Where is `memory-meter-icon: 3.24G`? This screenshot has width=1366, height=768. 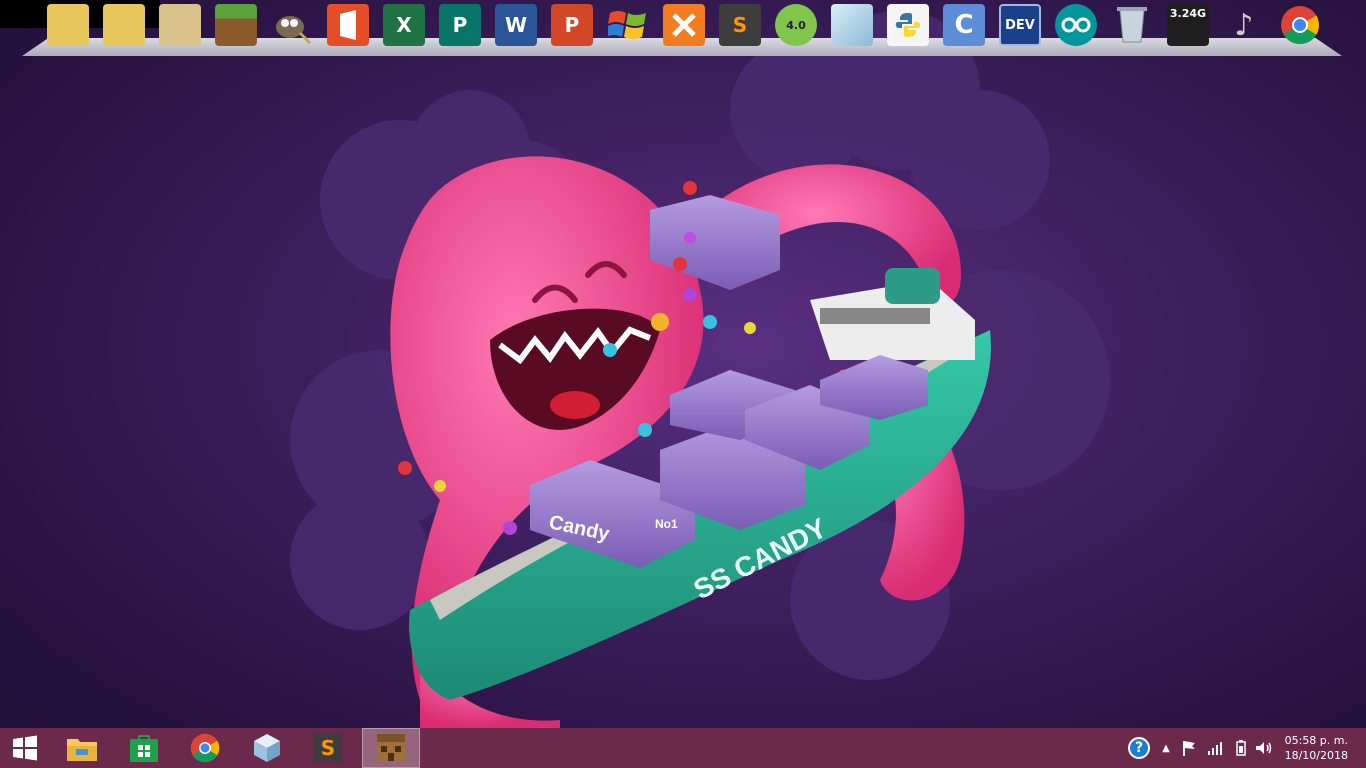 memory-meter-icon: 3.24G is located at coordinates (1188, 25).